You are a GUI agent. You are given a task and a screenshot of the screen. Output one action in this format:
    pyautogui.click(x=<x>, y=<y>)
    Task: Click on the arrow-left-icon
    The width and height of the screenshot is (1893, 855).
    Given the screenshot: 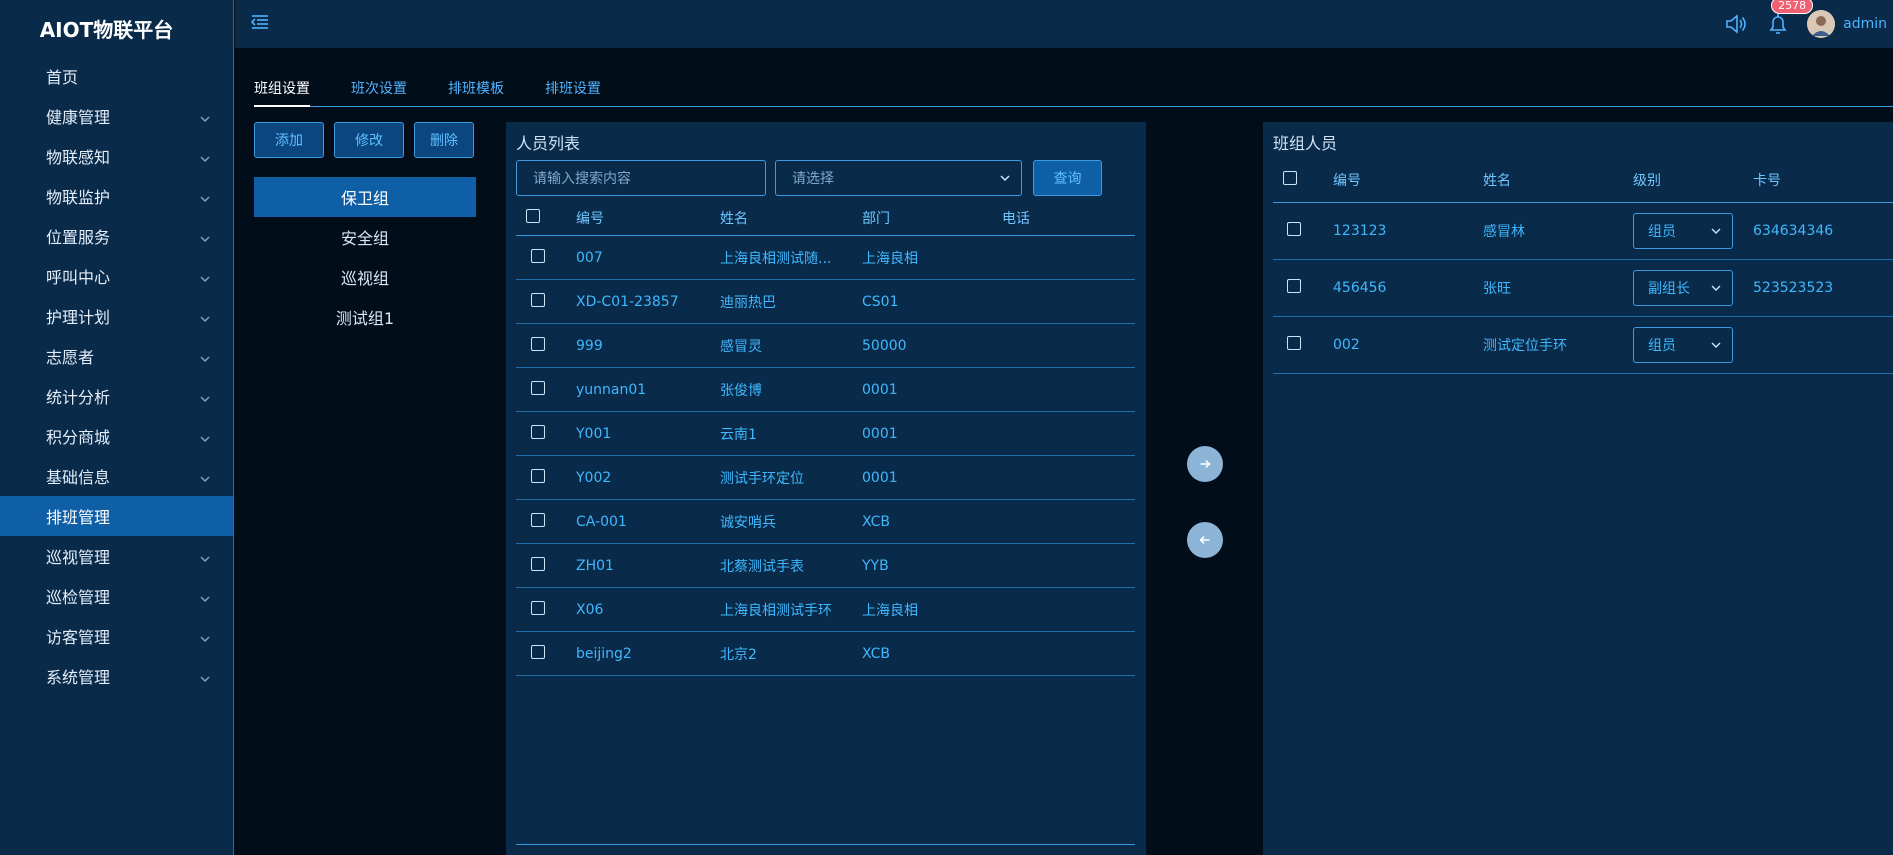 What is the action you would take?
    pyautogui.click(x=1204, y=540)
    